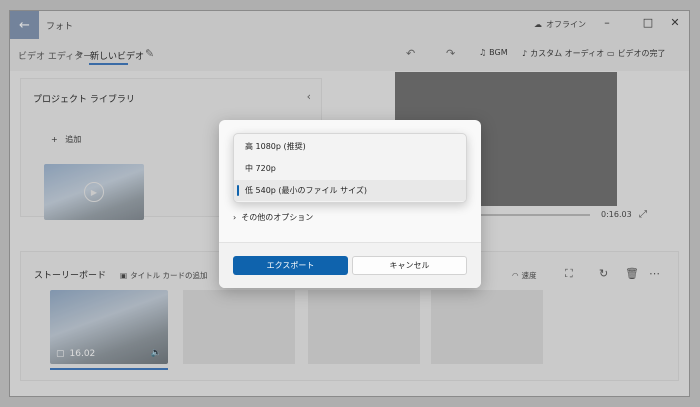 The width and height of the screenshot is (700, 407). I want to click on selection-indicator, so click(238, 190).